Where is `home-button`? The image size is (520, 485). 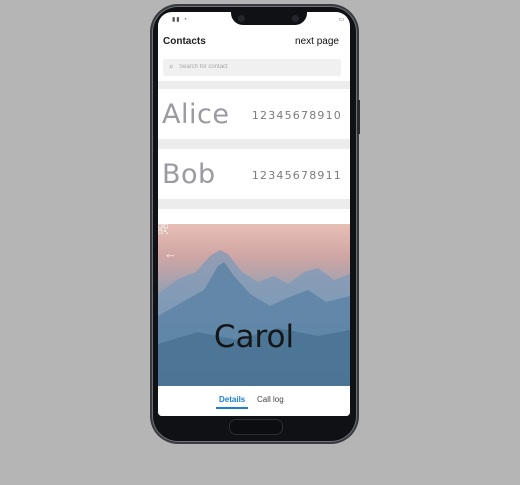 home-button is located at coordinates (256, 427).